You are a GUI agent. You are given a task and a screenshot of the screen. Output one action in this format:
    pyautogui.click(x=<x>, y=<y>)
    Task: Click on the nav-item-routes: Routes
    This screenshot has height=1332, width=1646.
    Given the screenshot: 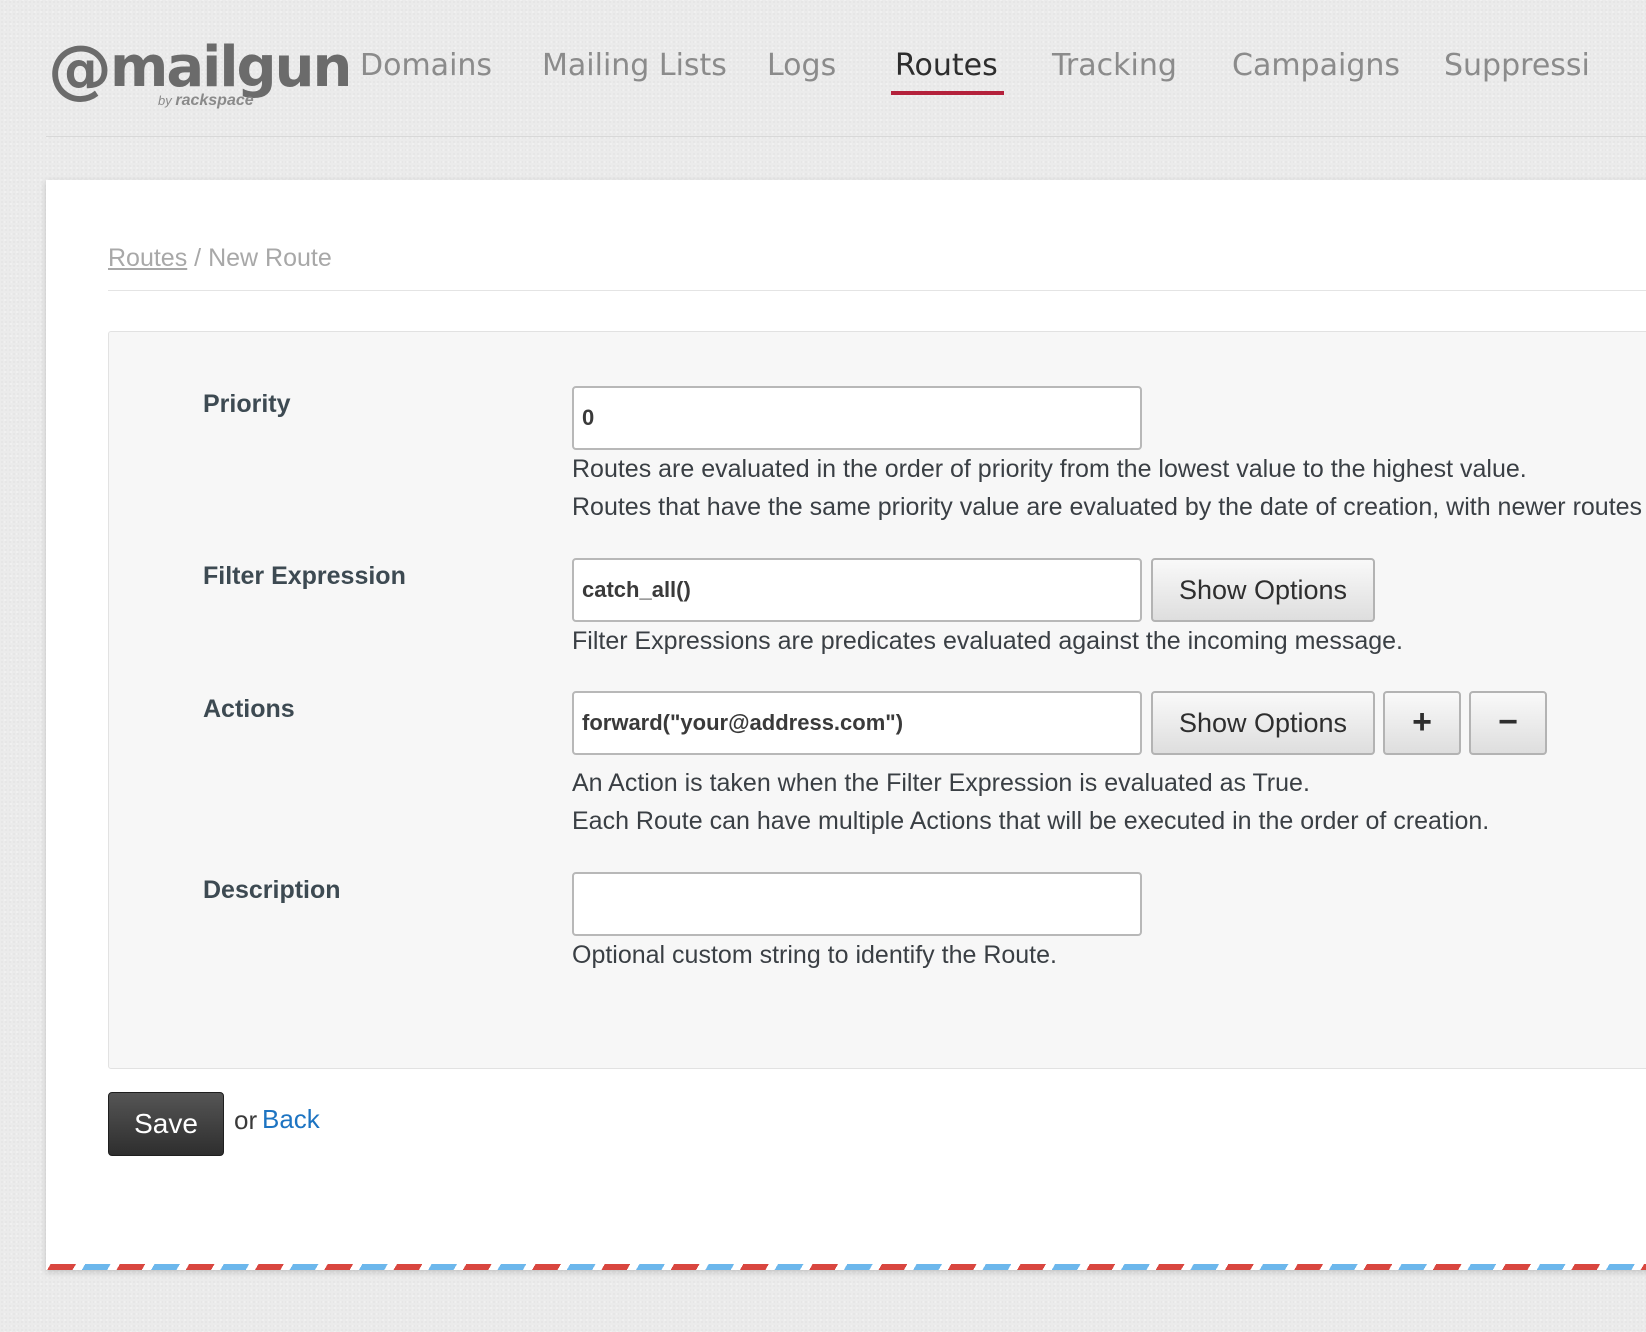 What is the action you would take?
    pyautogui.click(x=947, y=71)
    